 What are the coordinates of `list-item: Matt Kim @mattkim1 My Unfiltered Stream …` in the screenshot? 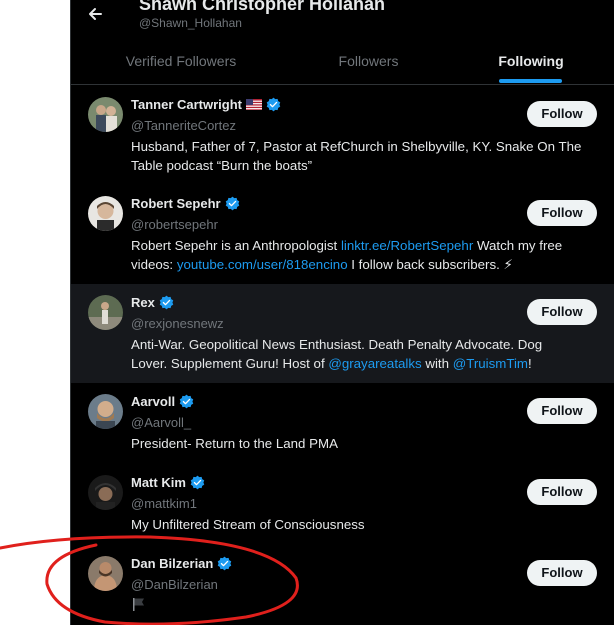 It's located at (342, 504).